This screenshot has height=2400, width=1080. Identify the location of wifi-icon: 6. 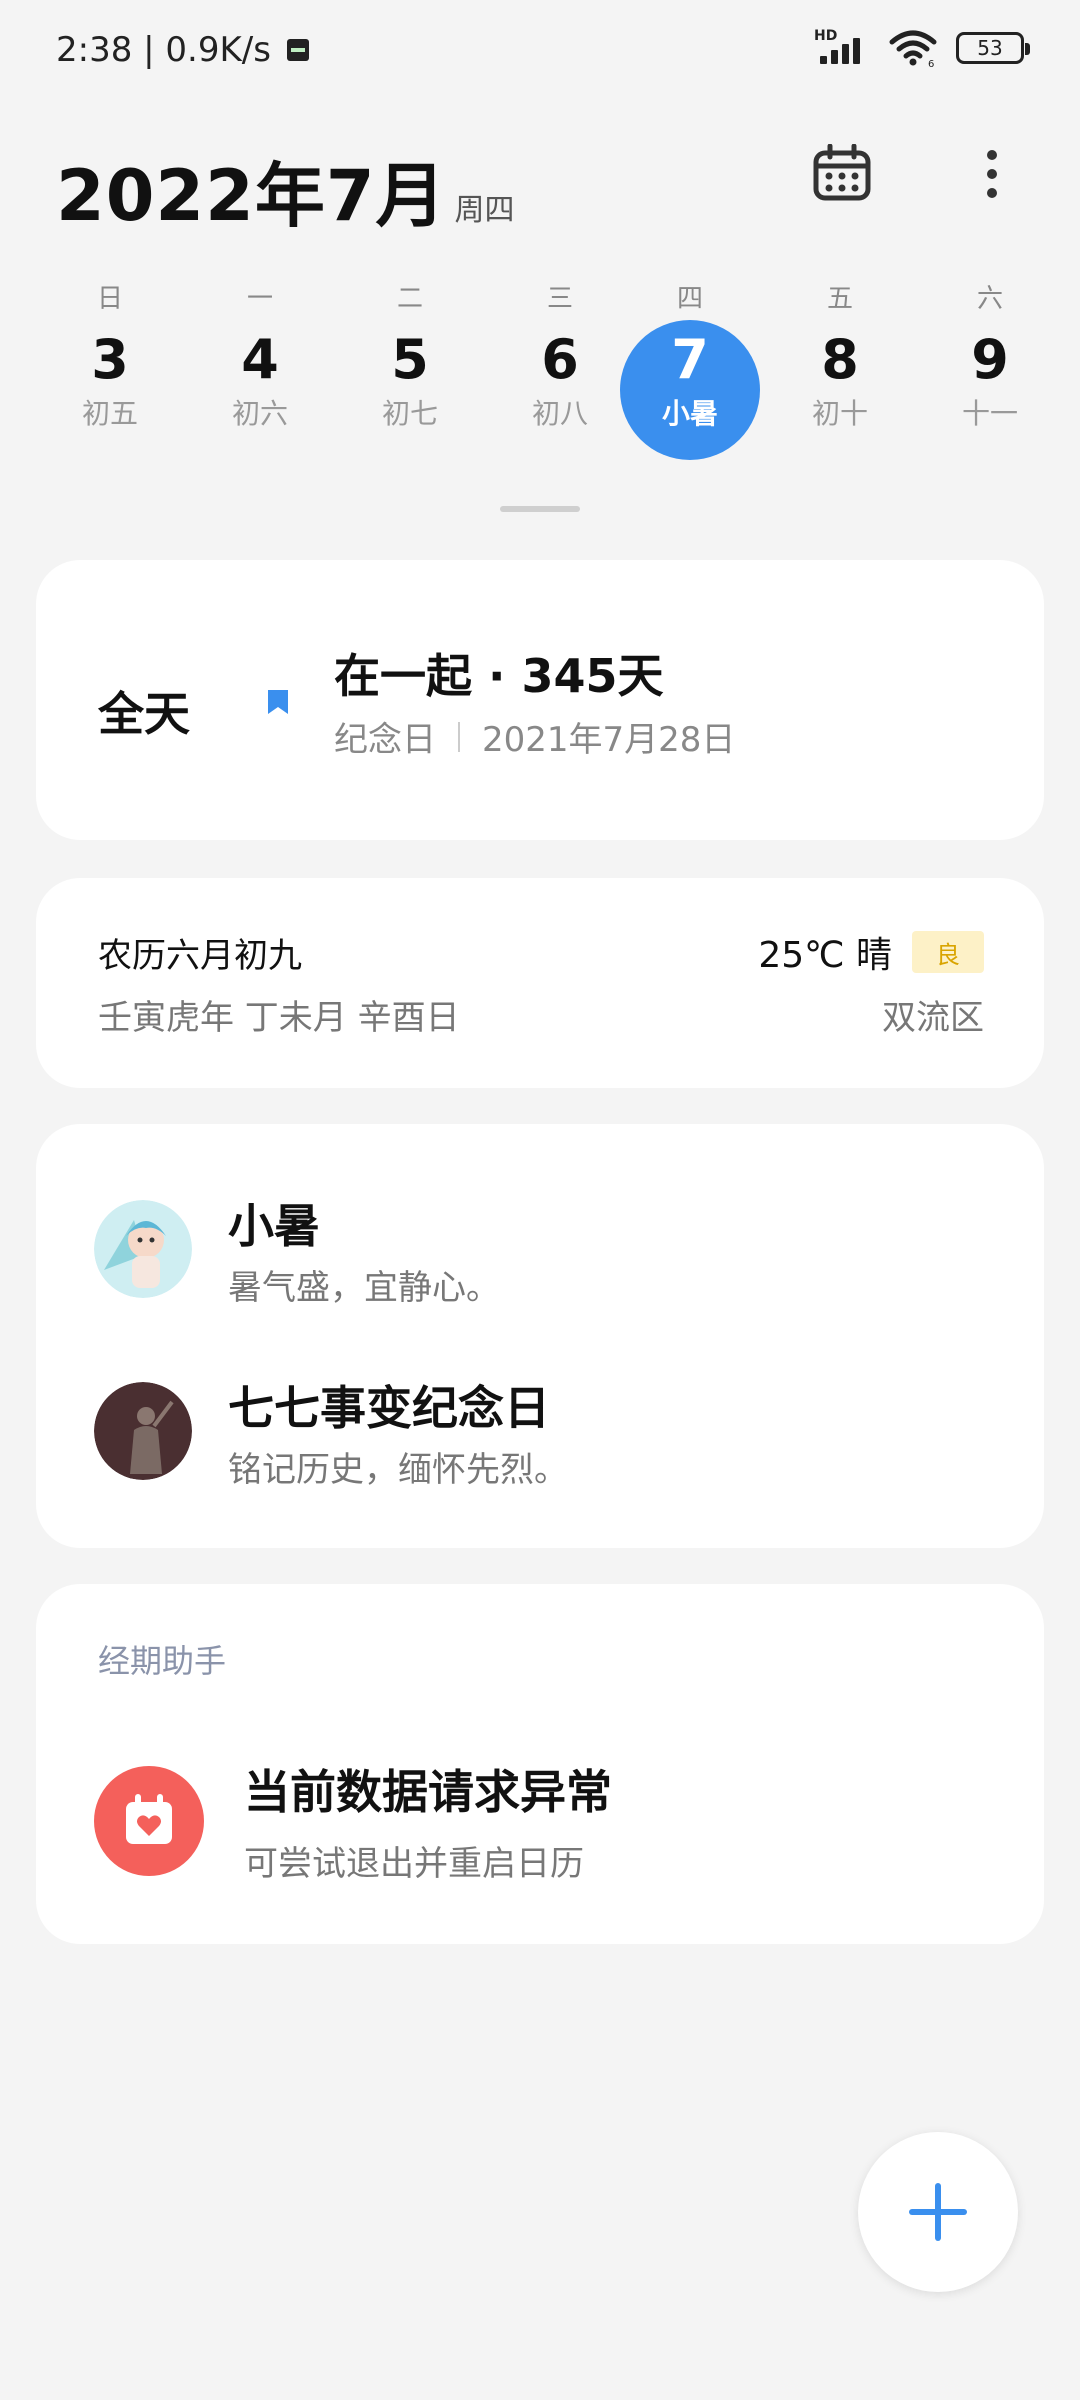
(913, 49).